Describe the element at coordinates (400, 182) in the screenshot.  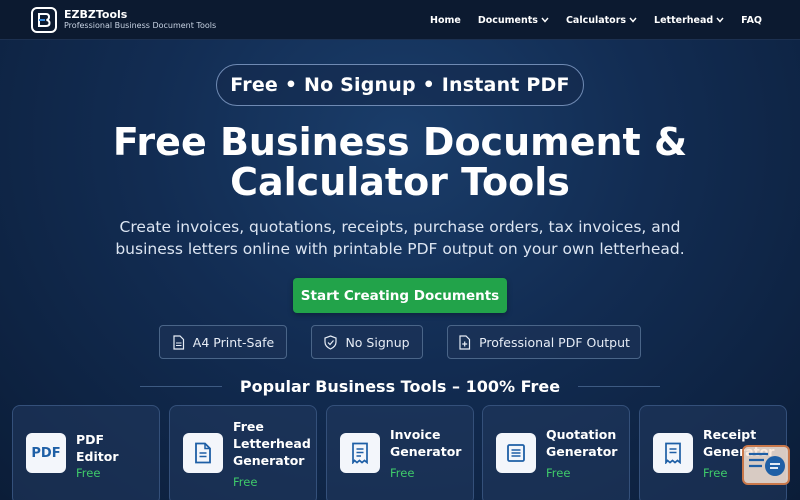
I see `hero-title-line-2: Calculator Tools` at that location.